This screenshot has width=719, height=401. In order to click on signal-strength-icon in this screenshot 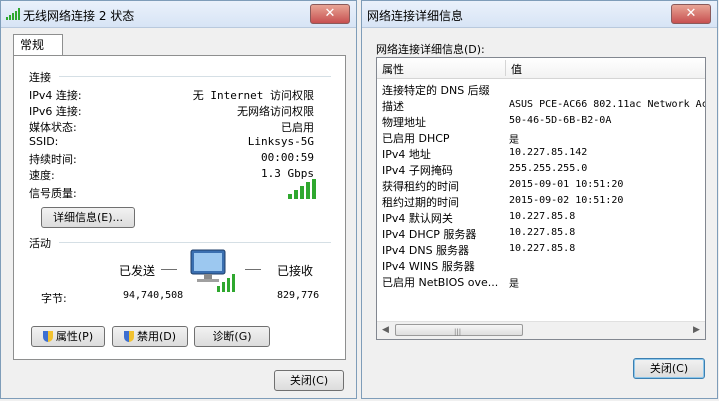, I will do `click(302, 189)`.